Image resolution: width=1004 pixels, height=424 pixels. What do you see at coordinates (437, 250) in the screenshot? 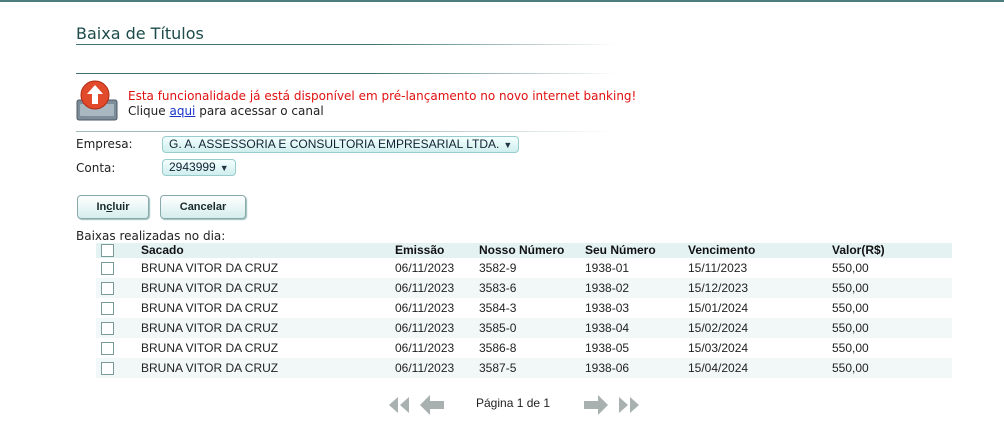
I see `header-emissao: Emissão` at bounding box center [437, 250].